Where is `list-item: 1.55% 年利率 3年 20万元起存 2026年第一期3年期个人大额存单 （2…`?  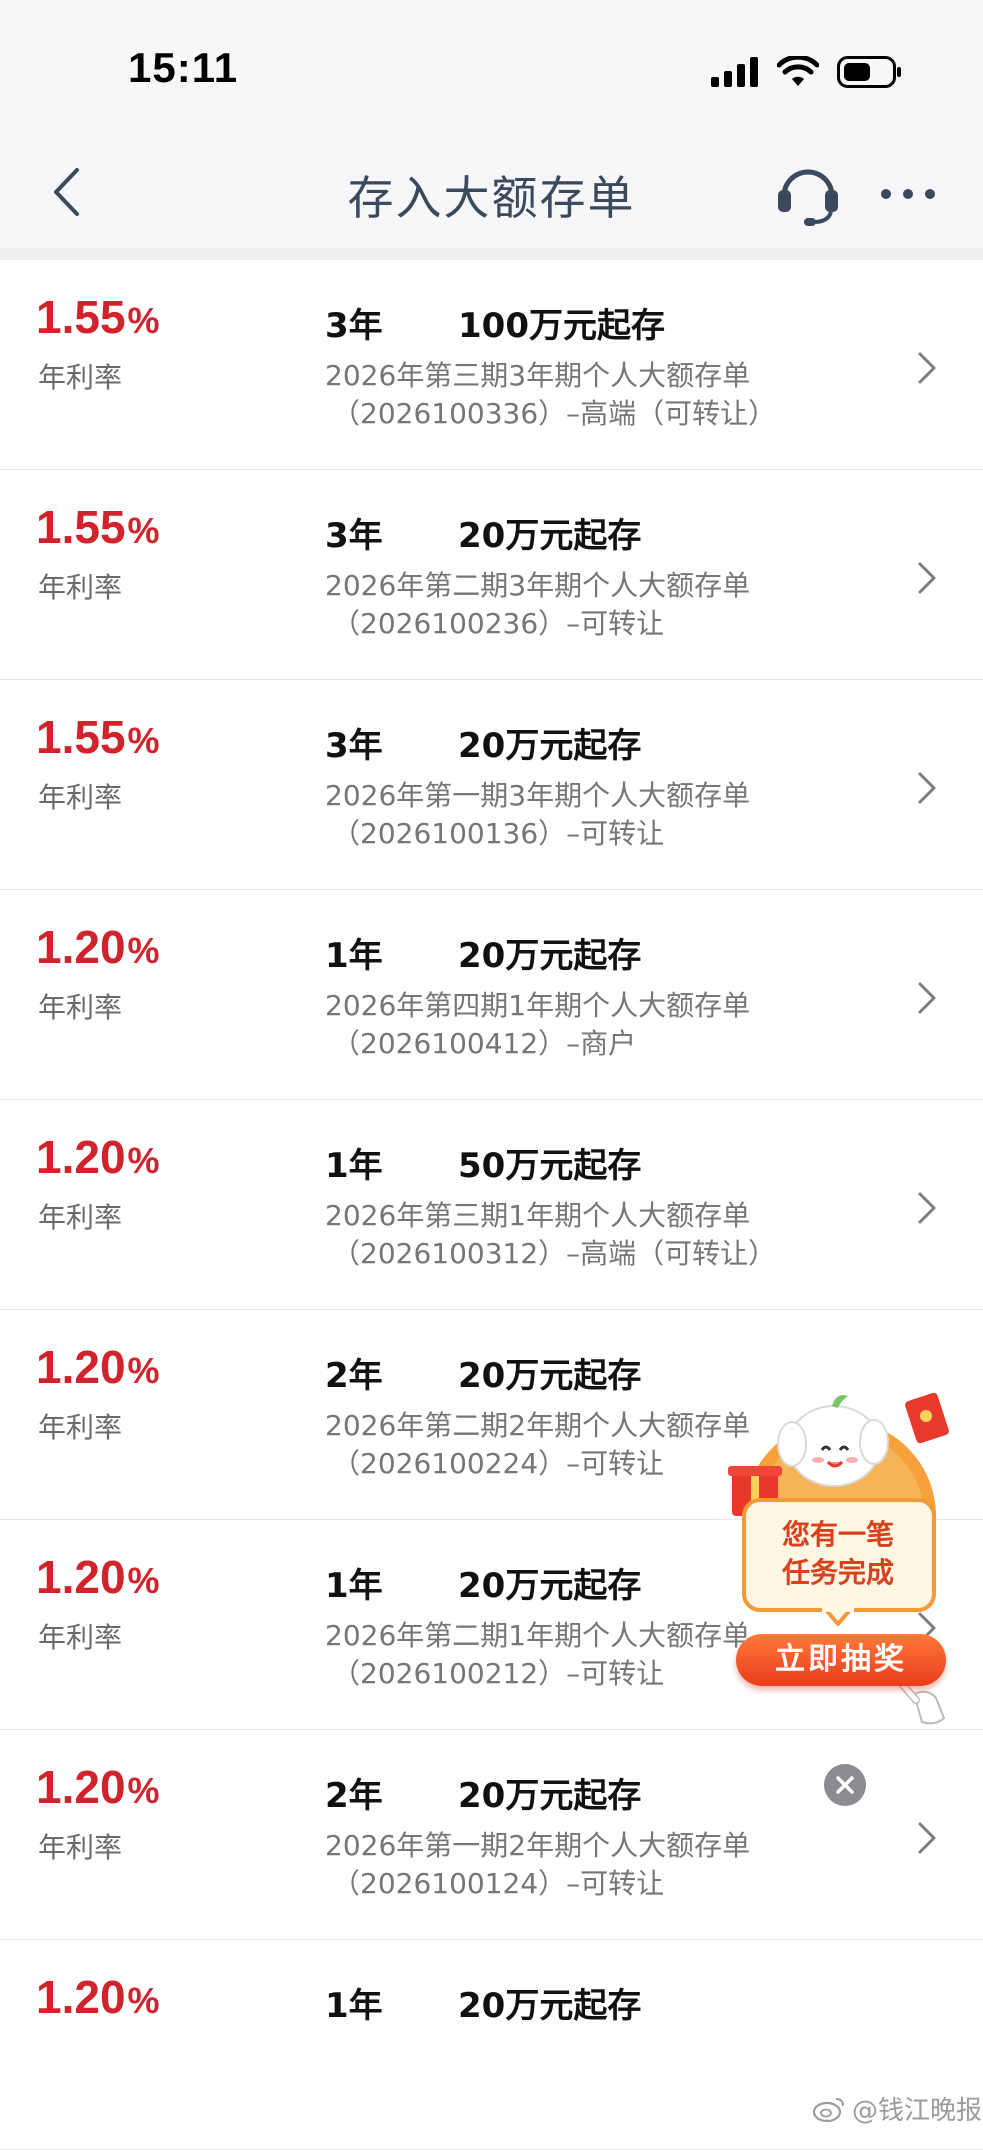
list-item: 1.55% 年利率 3年 20万元起存 2026年第一期3年期个人大额存单 （2… is located at coordinates (491, 785).